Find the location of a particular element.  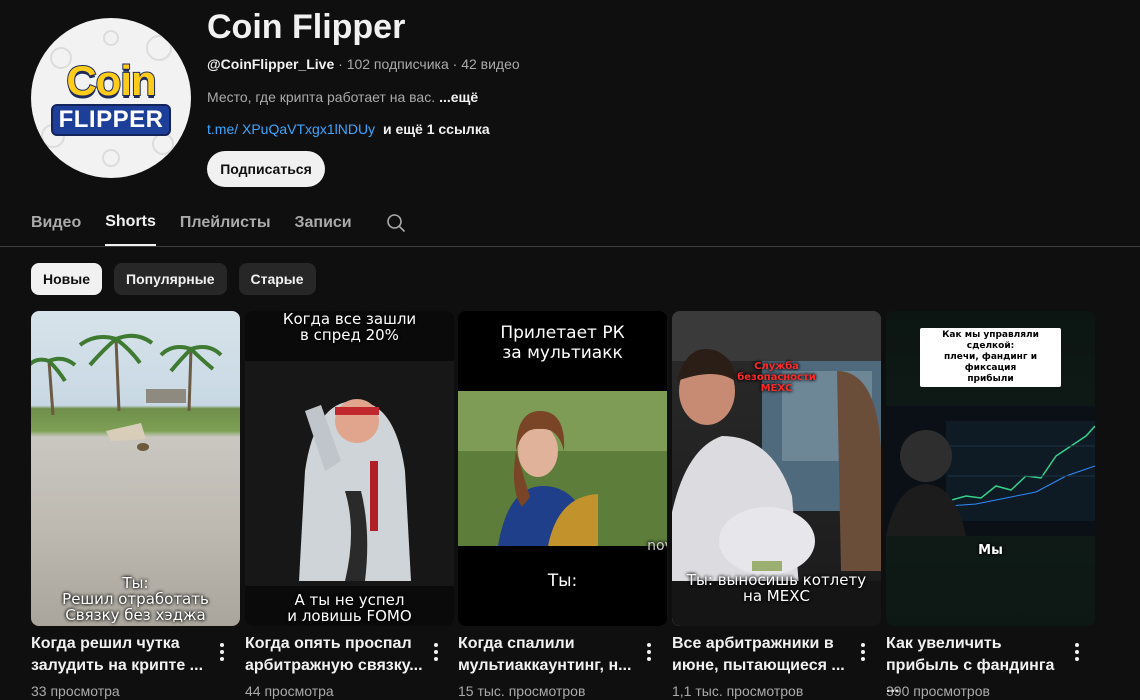

tab-shorts: Shorts is located at coordinates (130, 223).